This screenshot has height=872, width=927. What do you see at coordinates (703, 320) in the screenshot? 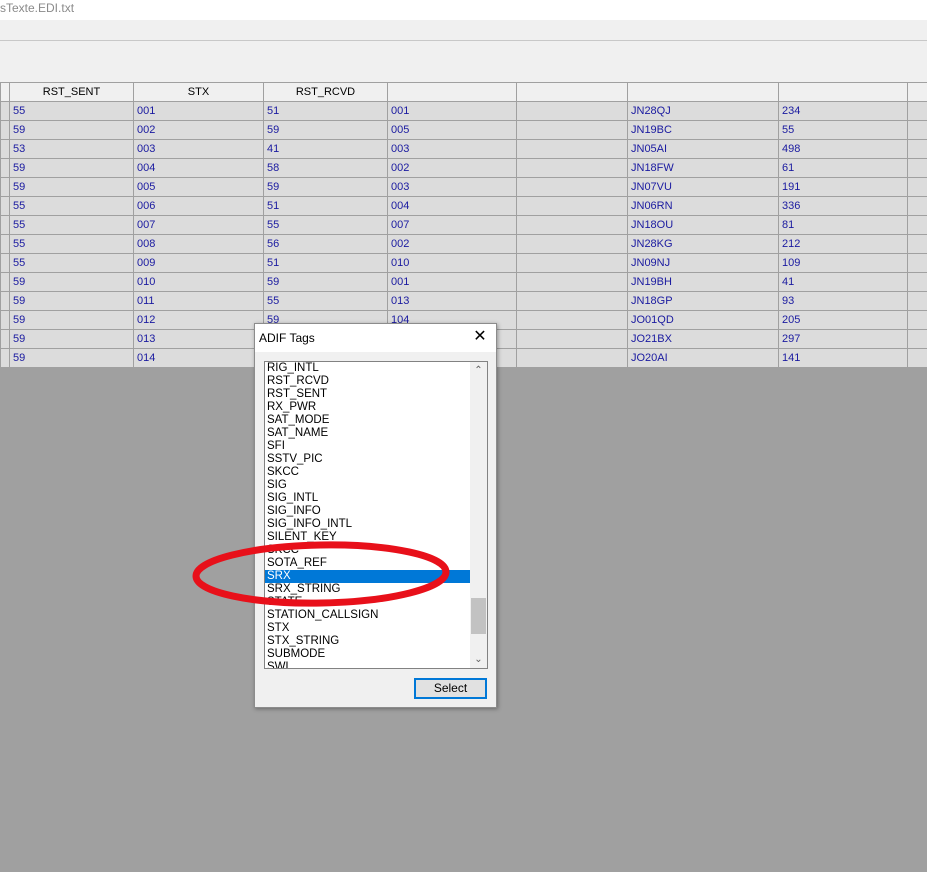
I see `table-cell: JO01QD` at bounding box center [703, 320].